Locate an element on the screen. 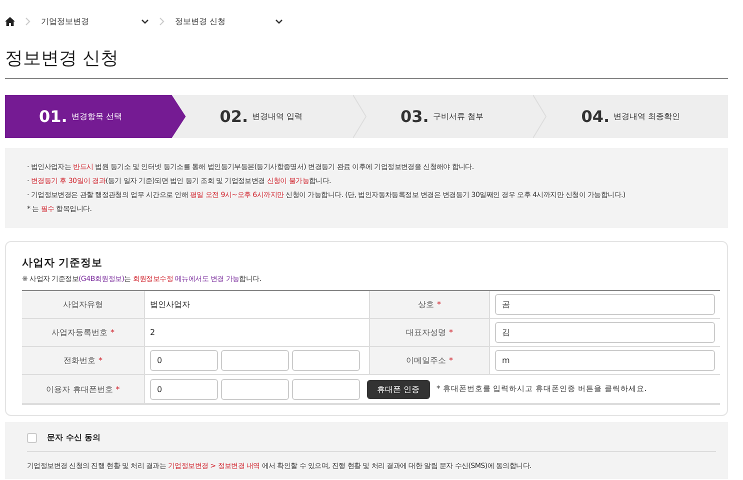 The width and height of the screenshot is (743, 480). breadcrumb-item: 기업정보변경 is located at coordinates (86, 21).